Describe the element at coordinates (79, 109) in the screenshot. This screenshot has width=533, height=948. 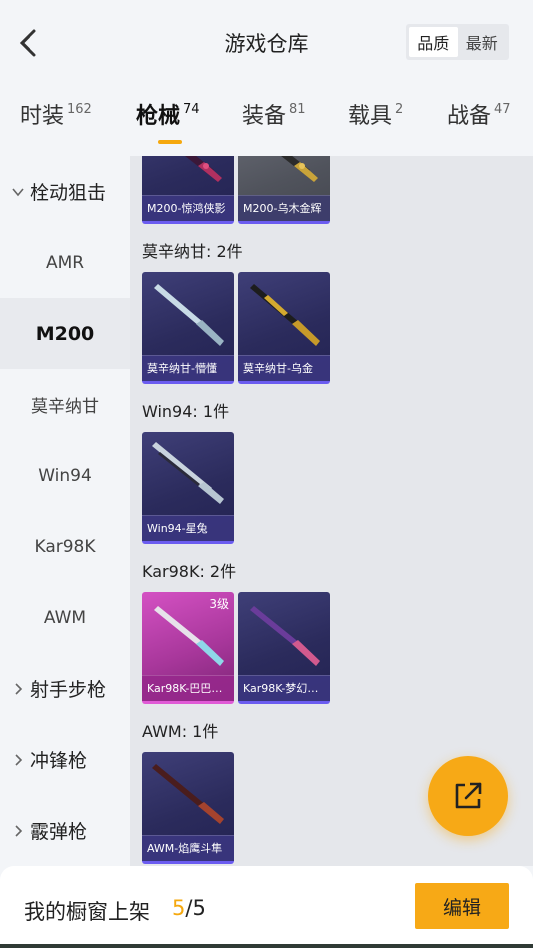
I see `tab-count: 162` at that location.